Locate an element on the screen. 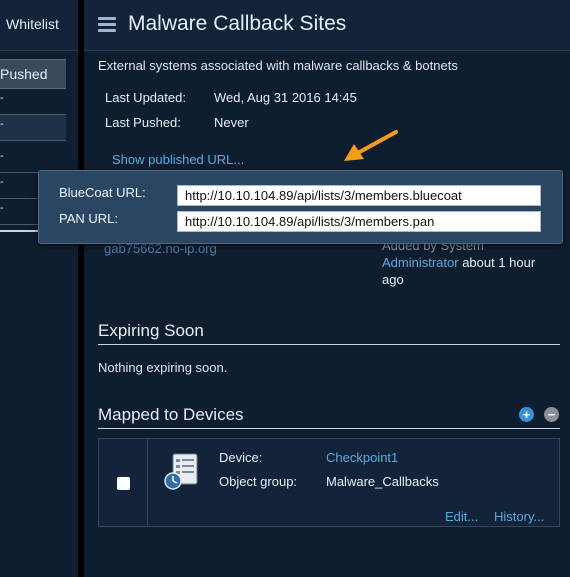 The image size is (570, 577). remove-mapping-button: − is located at coordinates (551, 414).